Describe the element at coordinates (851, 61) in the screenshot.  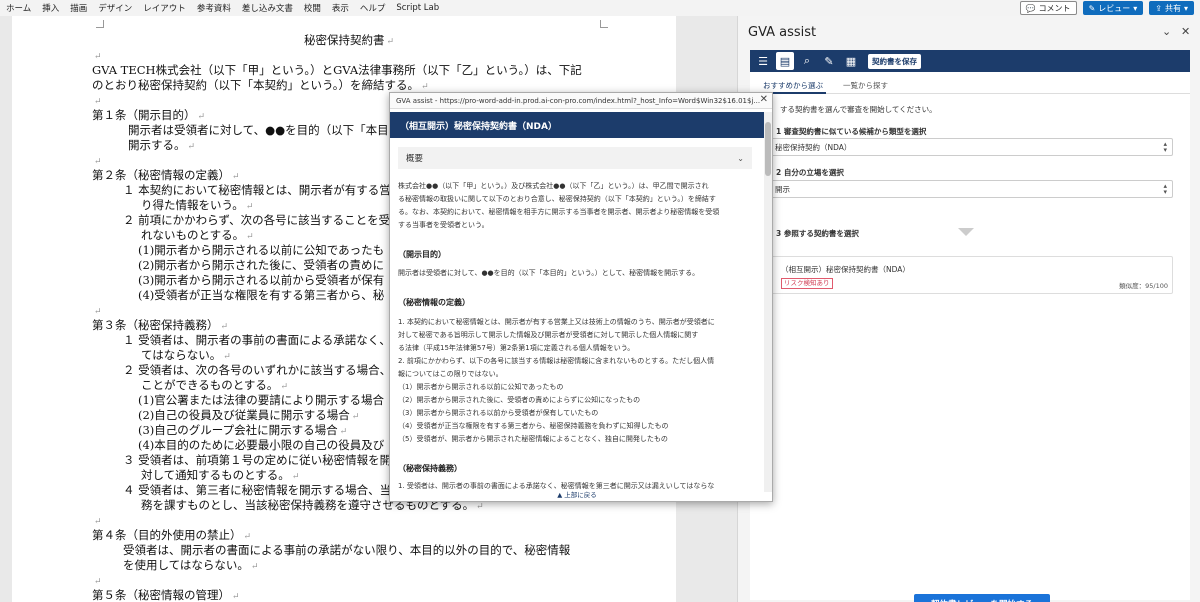
I see `file-icon: ▦` at that location.